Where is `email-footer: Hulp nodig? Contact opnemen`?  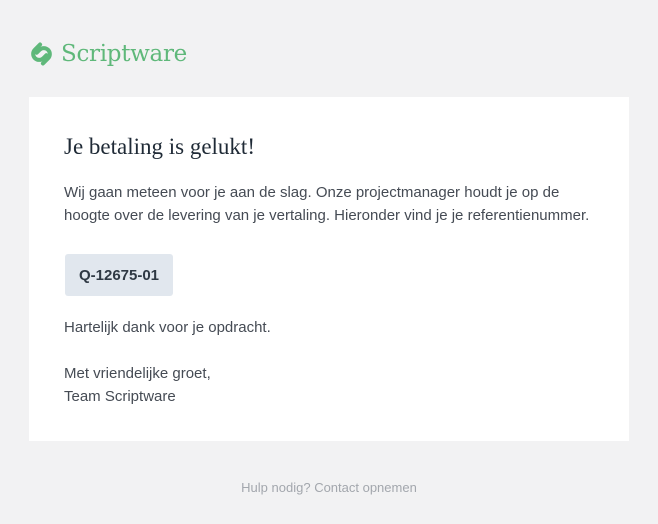 email-footer: Hulp nodig? Contact opnemen is located at coordinates (329, 488).